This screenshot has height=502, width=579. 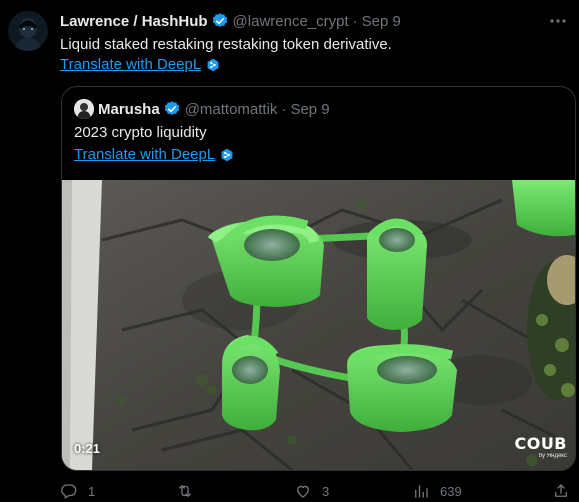 I want to click on heart-icon, so click(x=303, y=491).